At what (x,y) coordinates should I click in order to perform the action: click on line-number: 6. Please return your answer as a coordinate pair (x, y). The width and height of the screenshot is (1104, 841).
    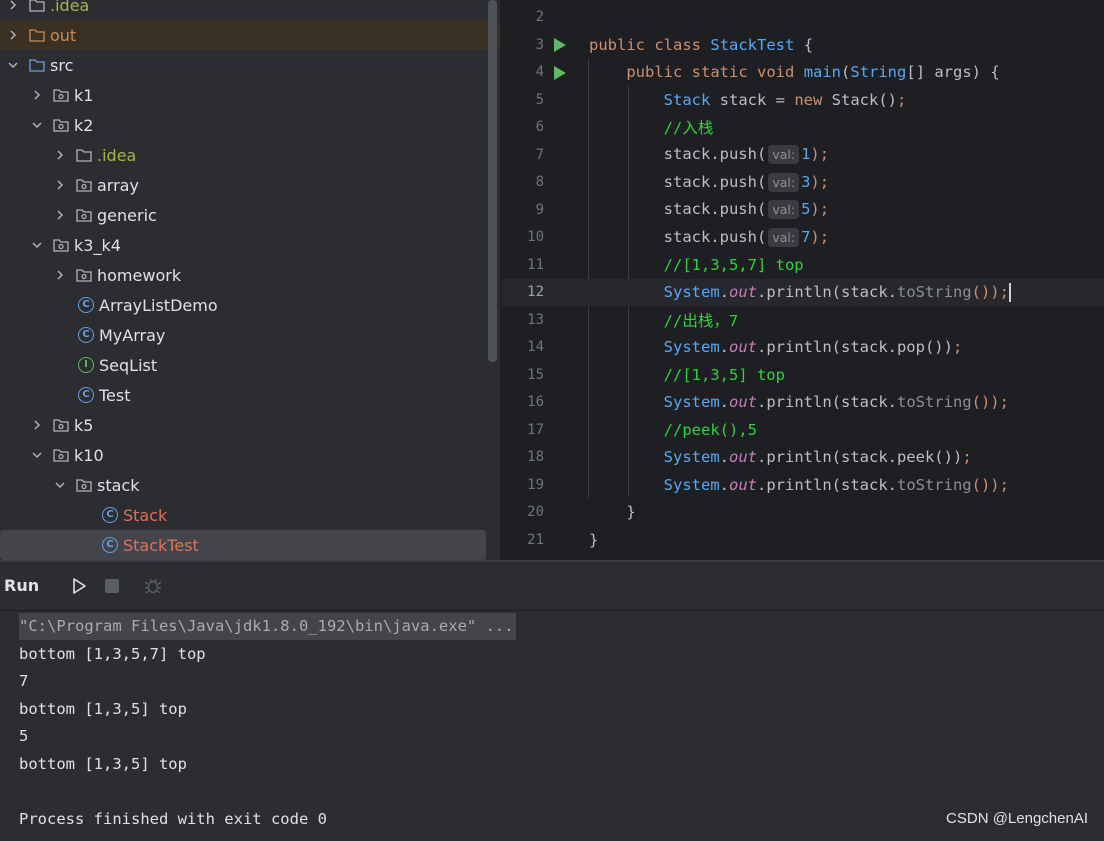
    Looking at the image, I should click on (539, 127).